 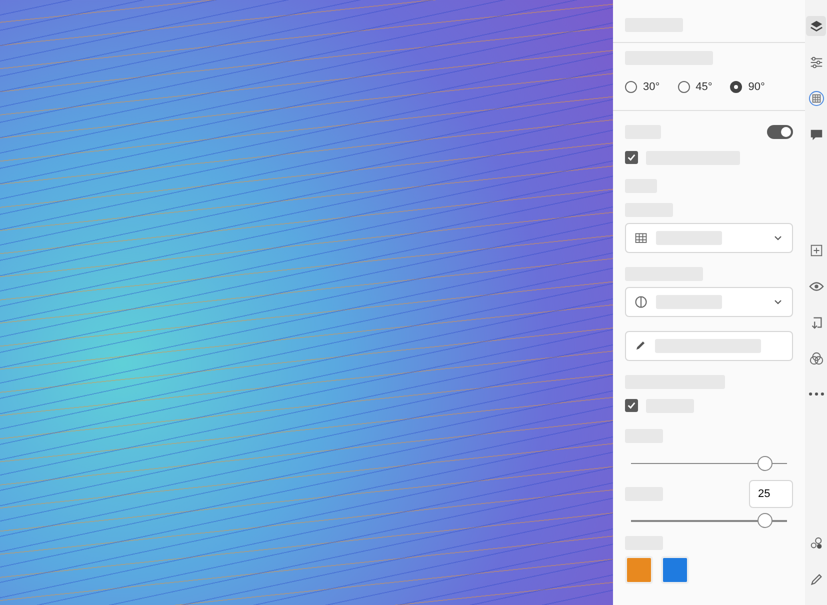 What do you see at coordinates (771, 494) in the screenshot?
I see `number-field: 25` at bounding box center [771, 494].